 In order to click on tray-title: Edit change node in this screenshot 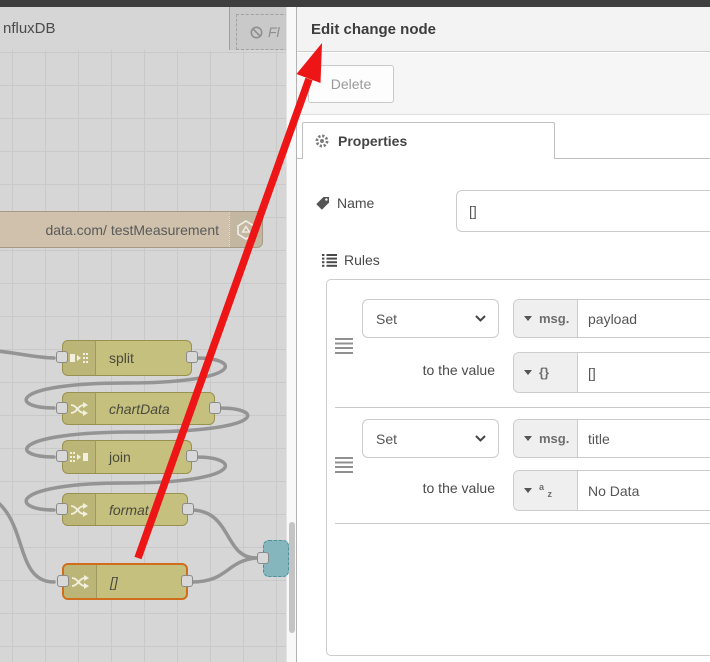, I will do `click(374, 29)`.